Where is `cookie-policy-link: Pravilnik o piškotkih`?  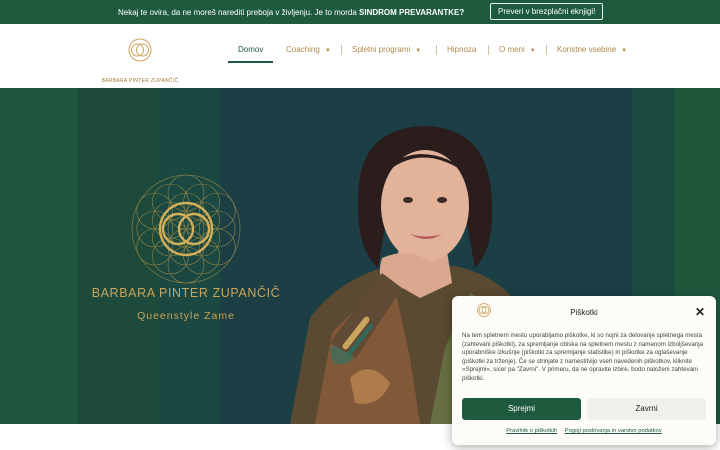 cookie-policy-link: Pravilnik o piškotkih is located at coordinates (531, 431).